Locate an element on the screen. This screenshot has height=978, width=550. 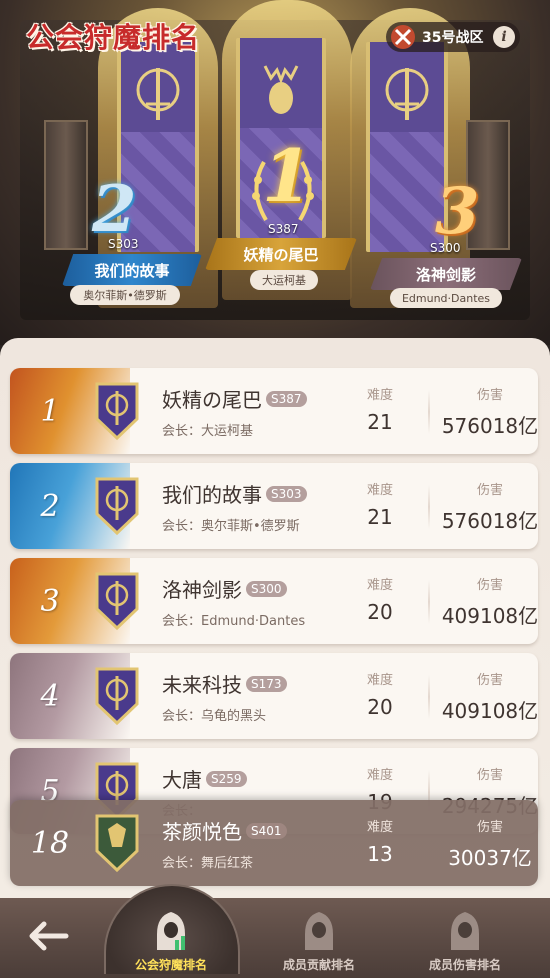
my-guild-damage: 30037亿 is located at coordinates (490, 858).